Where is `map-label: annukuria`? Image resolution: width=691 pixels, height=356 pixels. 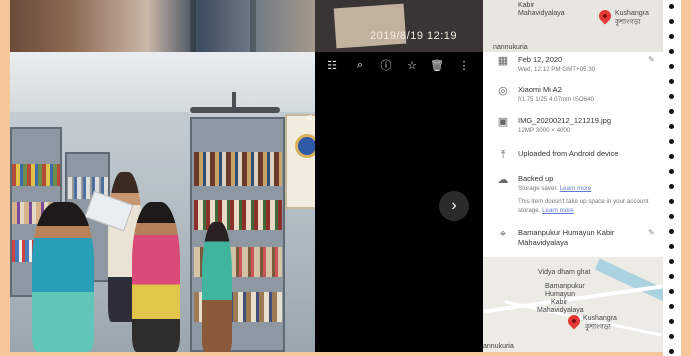
map-label: annukuria is located at coordinates (498, 346).